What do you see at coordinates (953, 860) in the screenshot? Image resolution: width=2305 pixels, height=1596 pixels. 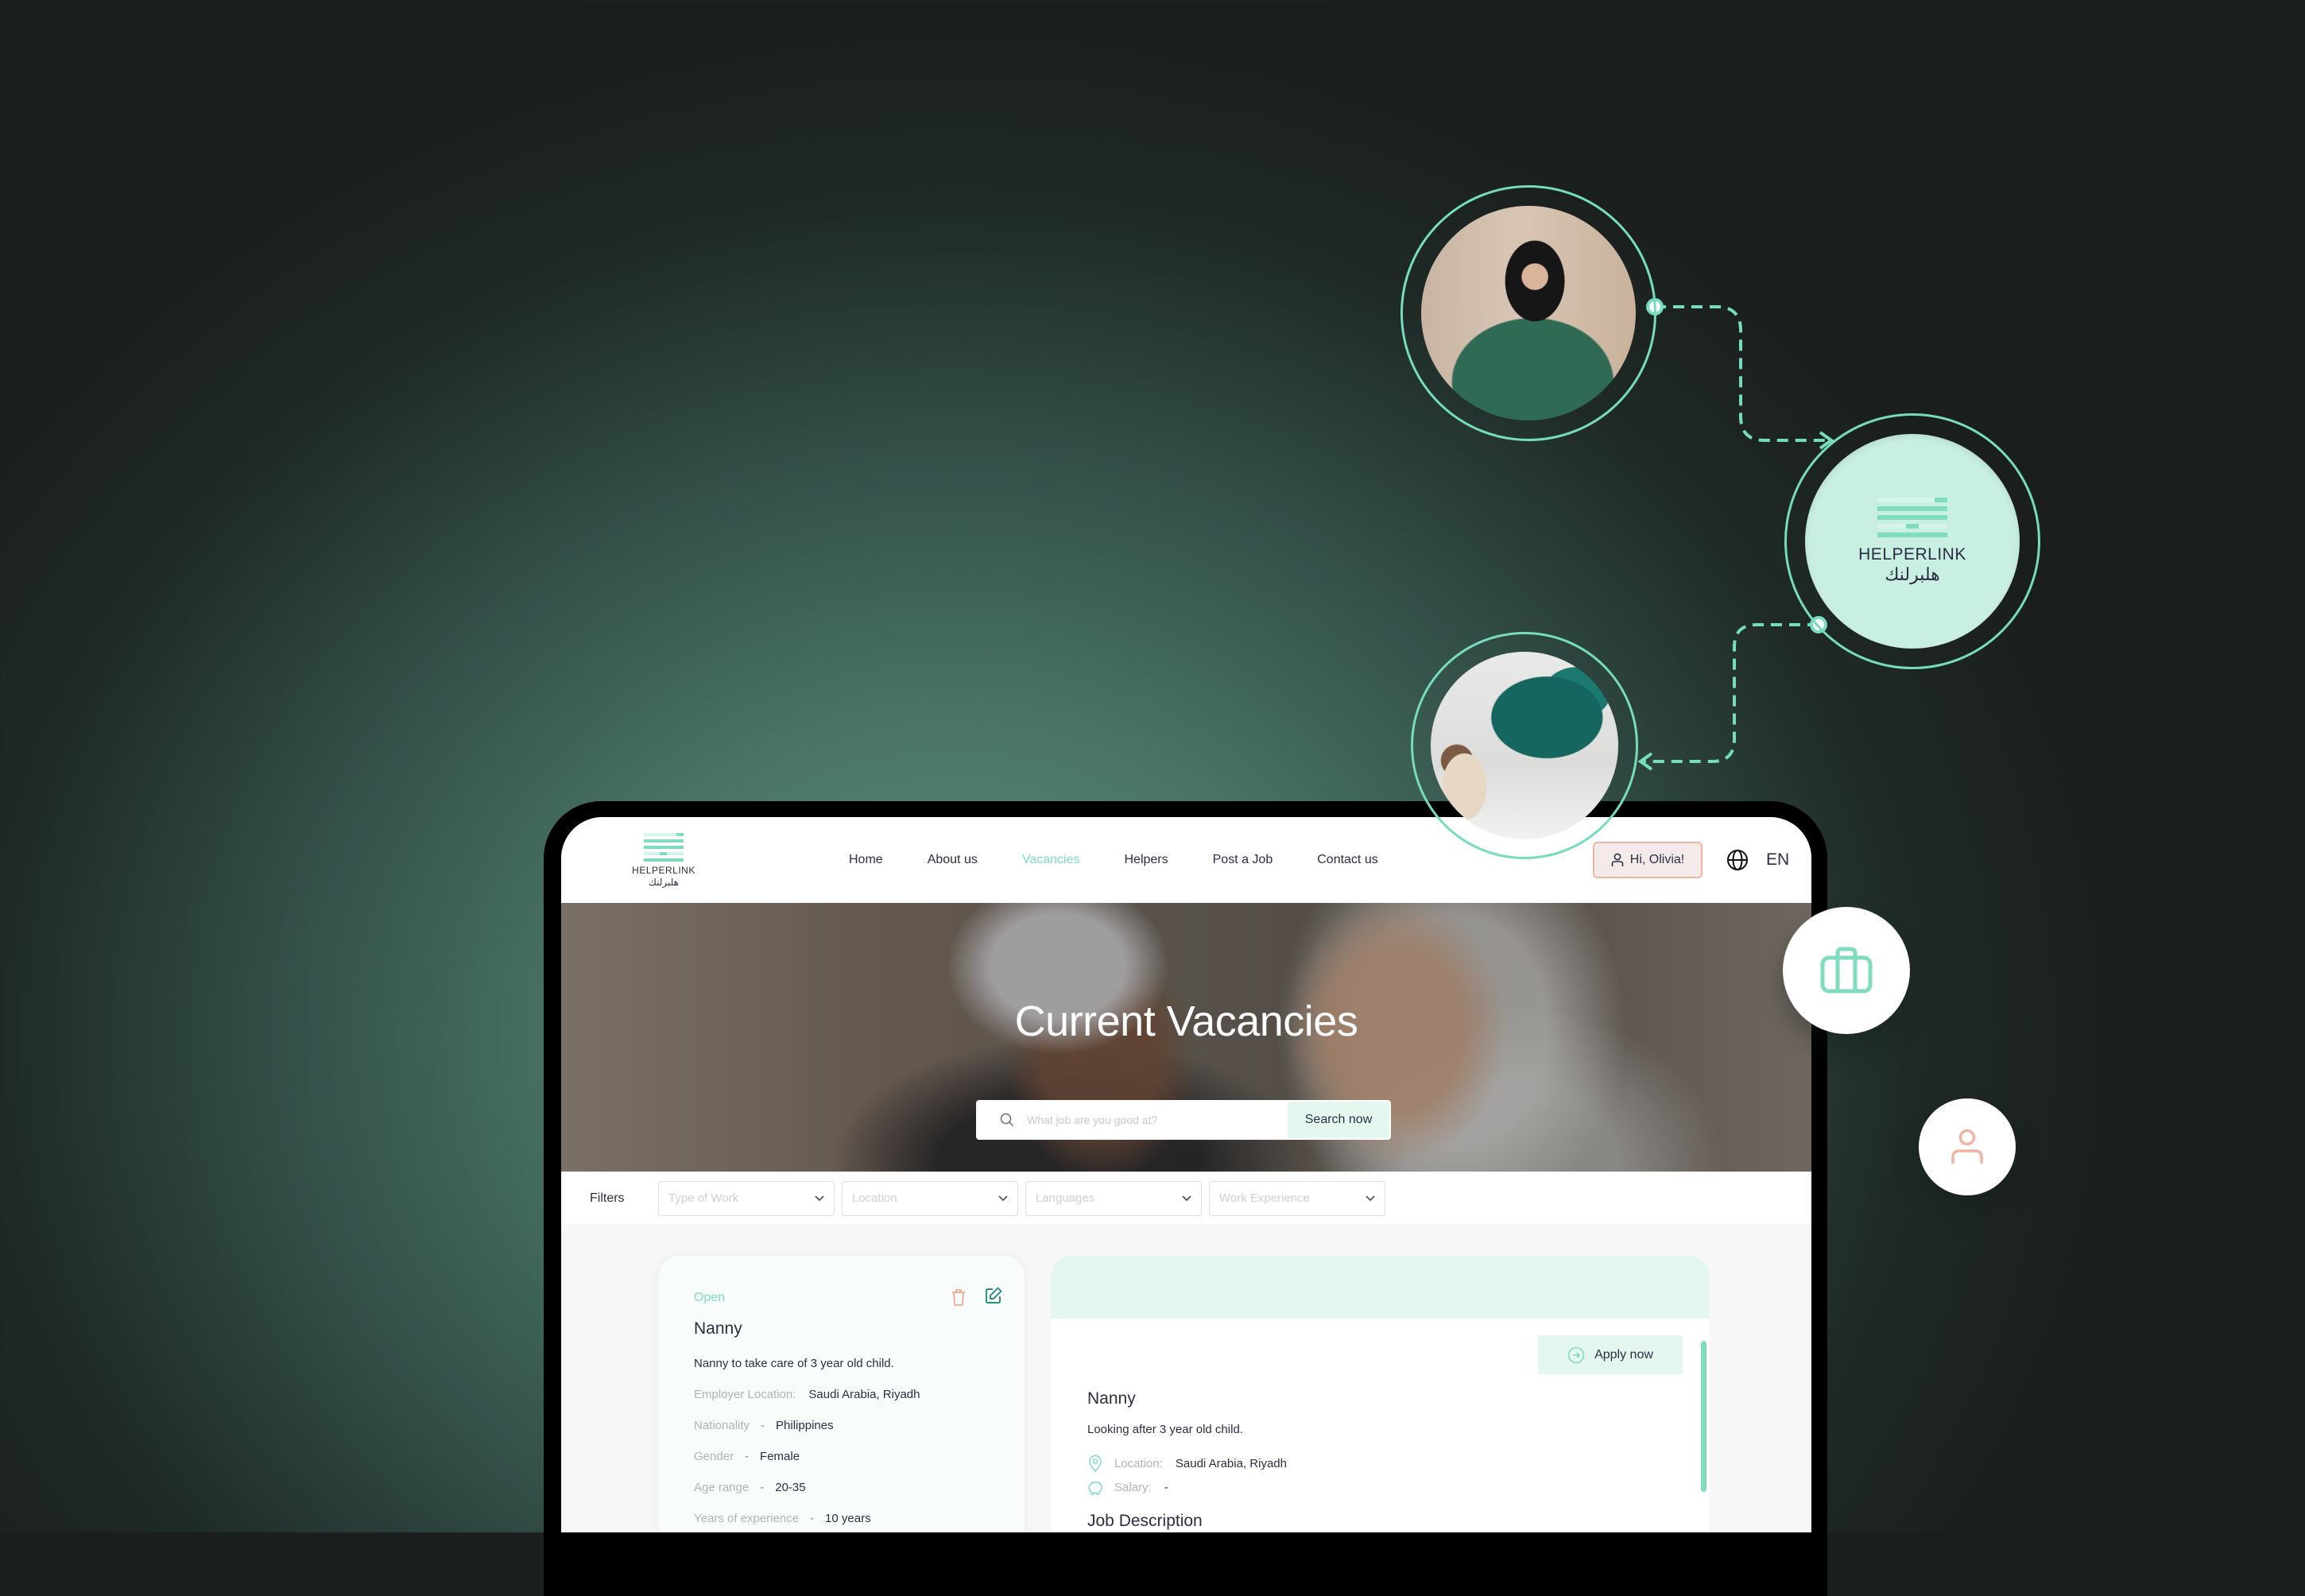 I see `nav-about-us: About us` at bounding box center [953, 860].